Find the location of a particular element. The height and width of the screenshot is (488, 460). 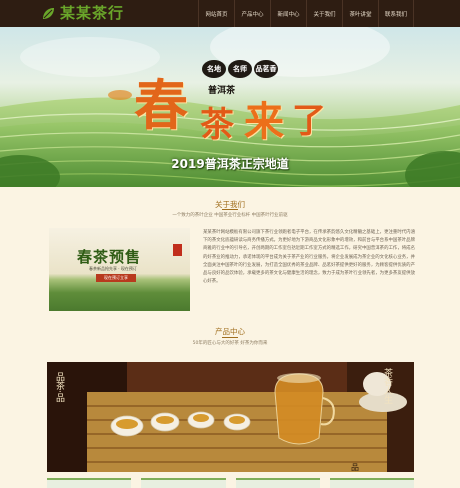

slogan-char-spring: 春 is located at coordinates (161, 105).